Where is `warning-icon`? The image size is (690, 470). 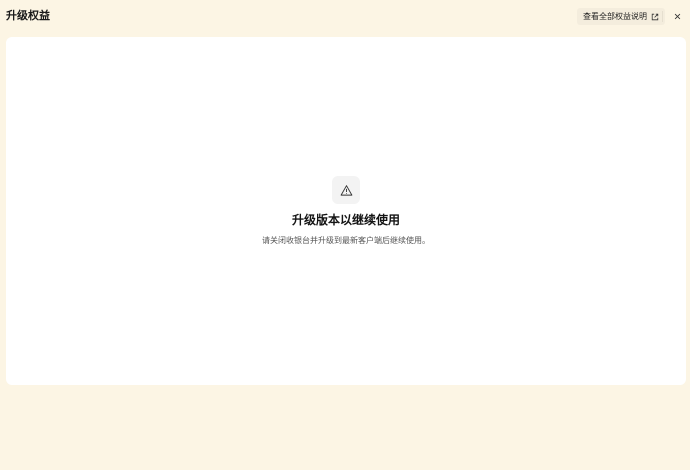 warning-icon is located at coordinates (346, 190).